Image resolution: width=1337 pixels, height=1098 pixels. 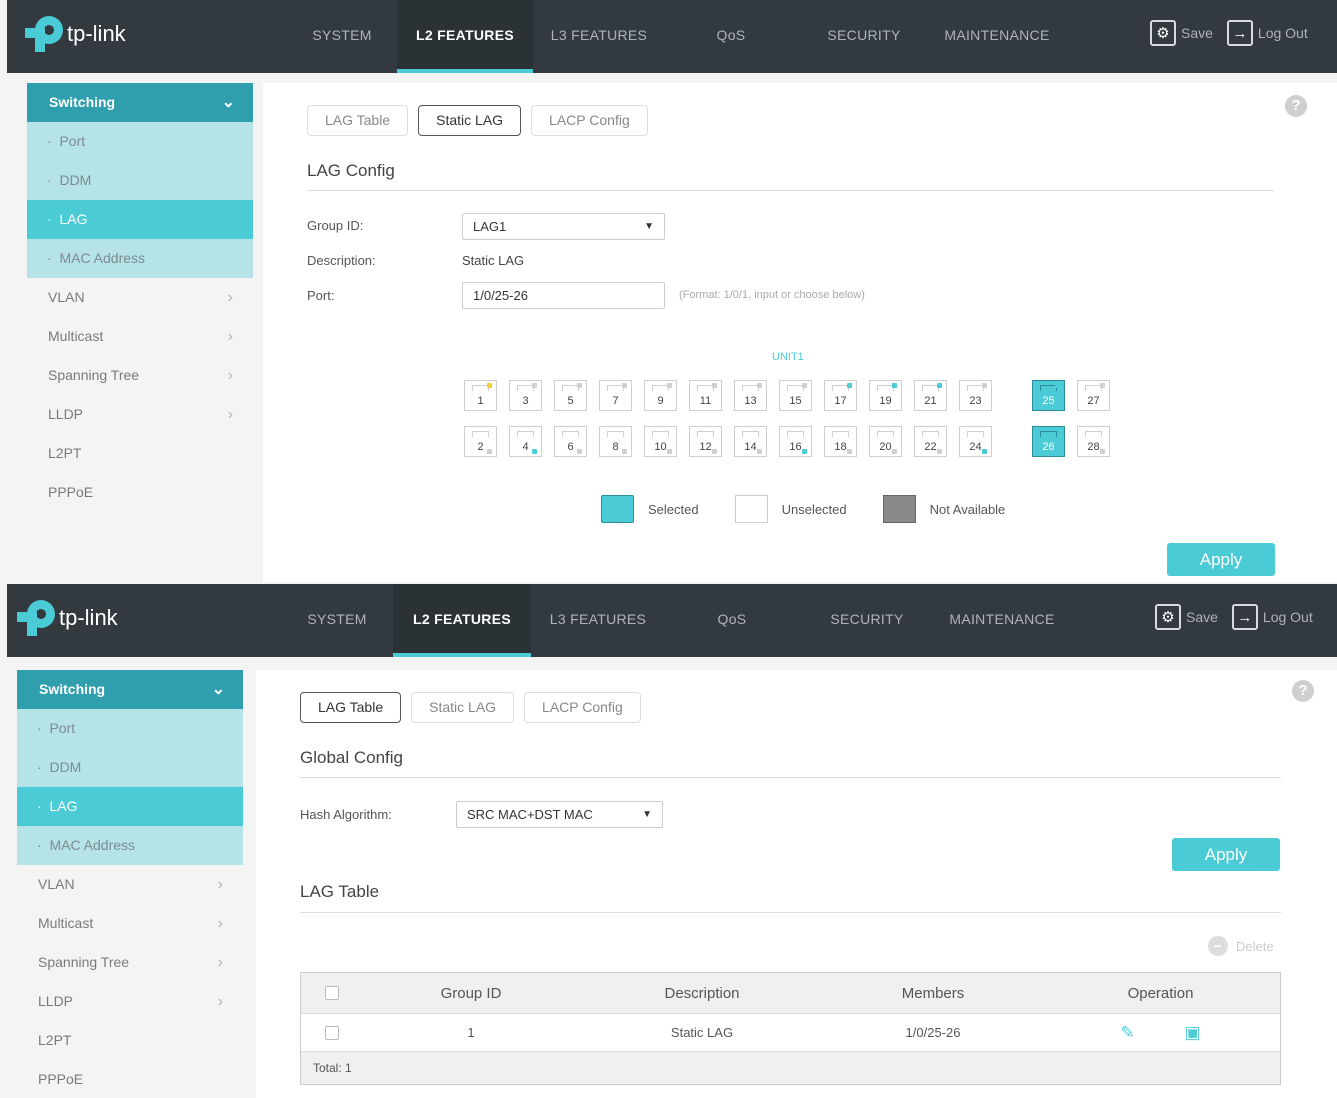 I want to click on port-4: 4, so click(x=525, y=441).